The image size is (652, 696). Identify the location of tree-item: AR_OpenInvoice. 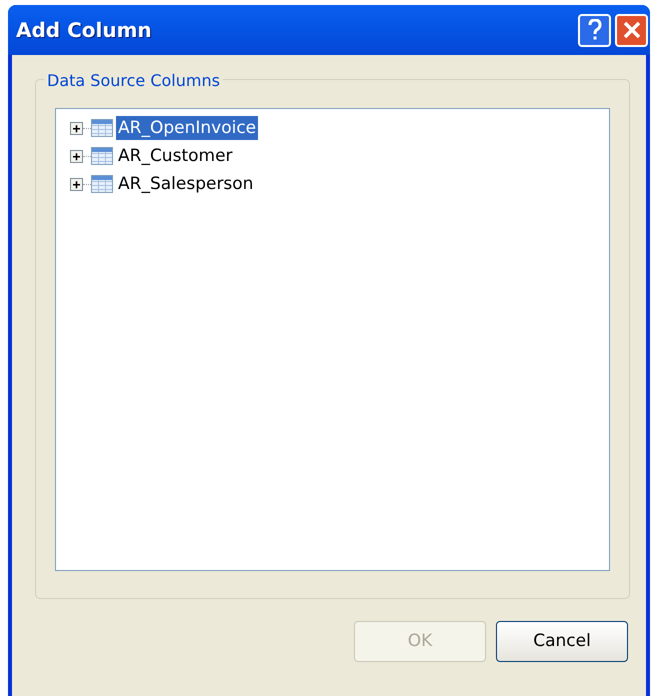
(187, 128).